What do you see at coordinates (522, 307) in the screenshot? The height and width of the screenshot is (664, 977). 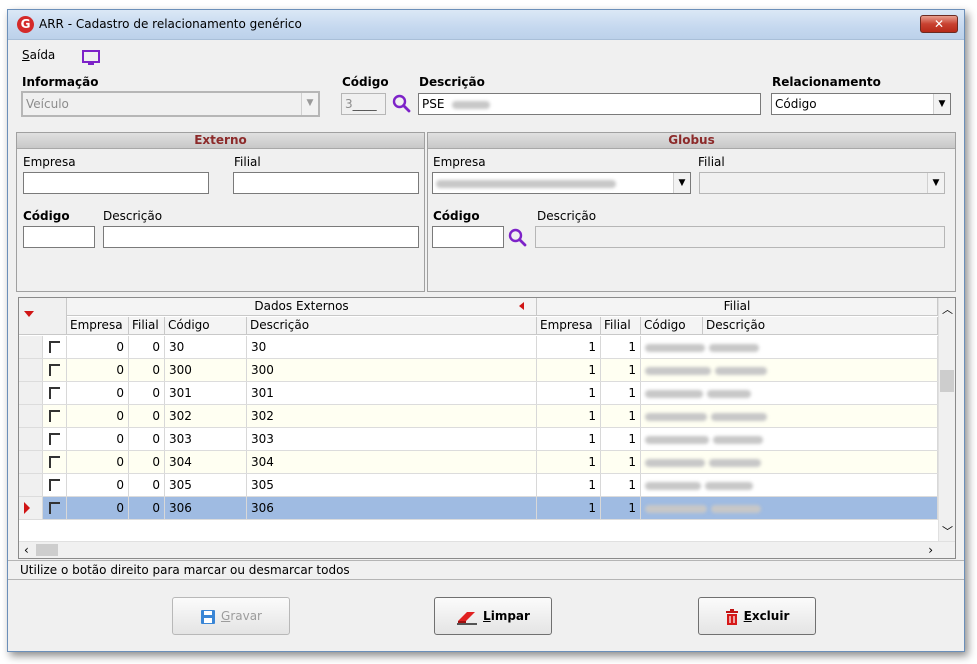 I see `collapse-left-icon` at bounding box center [522, 307].